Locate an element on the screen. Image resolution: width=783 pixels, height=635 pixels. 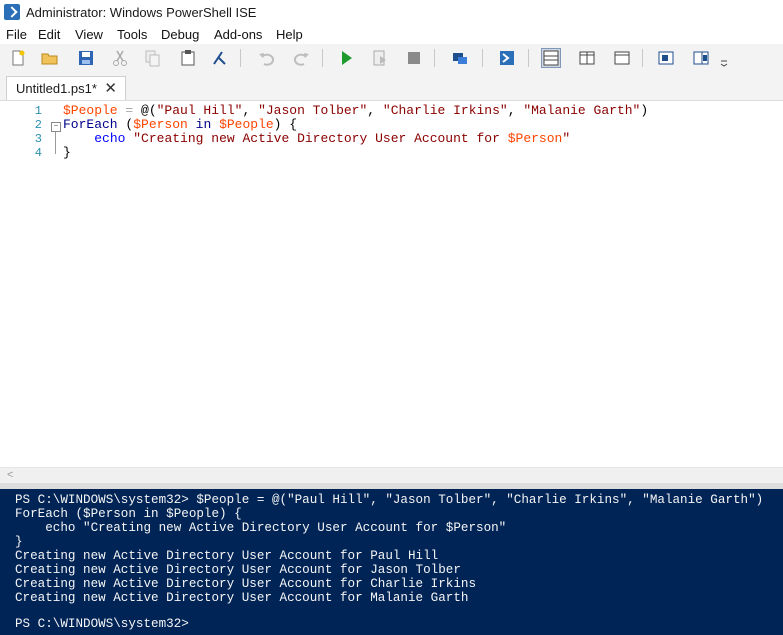
collapse-toggle-icon: − is located at coordinates (56, 127).